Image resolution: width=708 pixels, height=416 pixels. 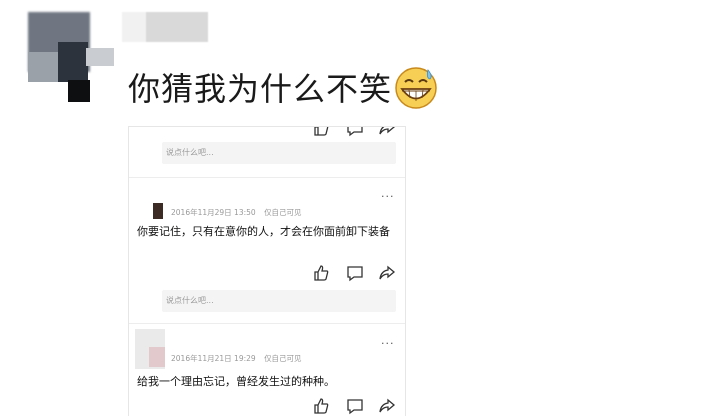 I want to click on comment-meta: 2016年11月21日 19:29 仅自己可见, so click(x=239, y=358).